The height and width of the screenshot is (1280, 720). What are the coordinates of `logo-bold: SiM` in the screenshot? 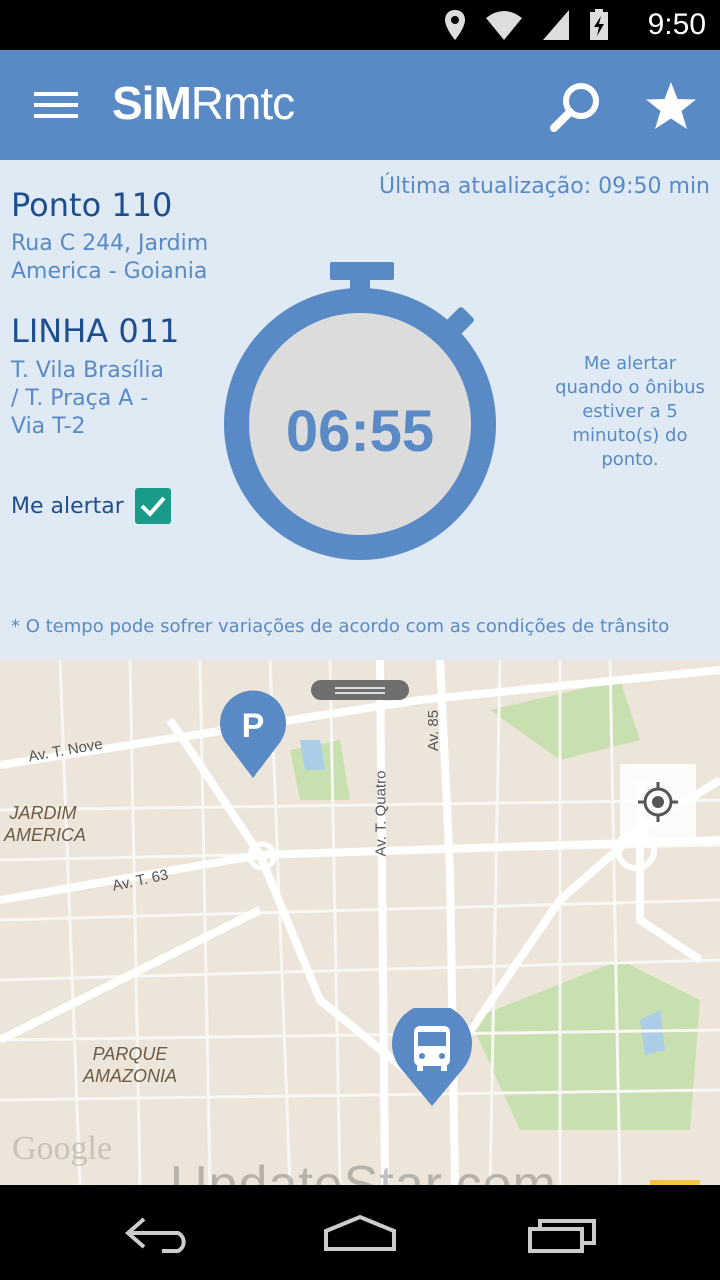 It's located at (152, 103).